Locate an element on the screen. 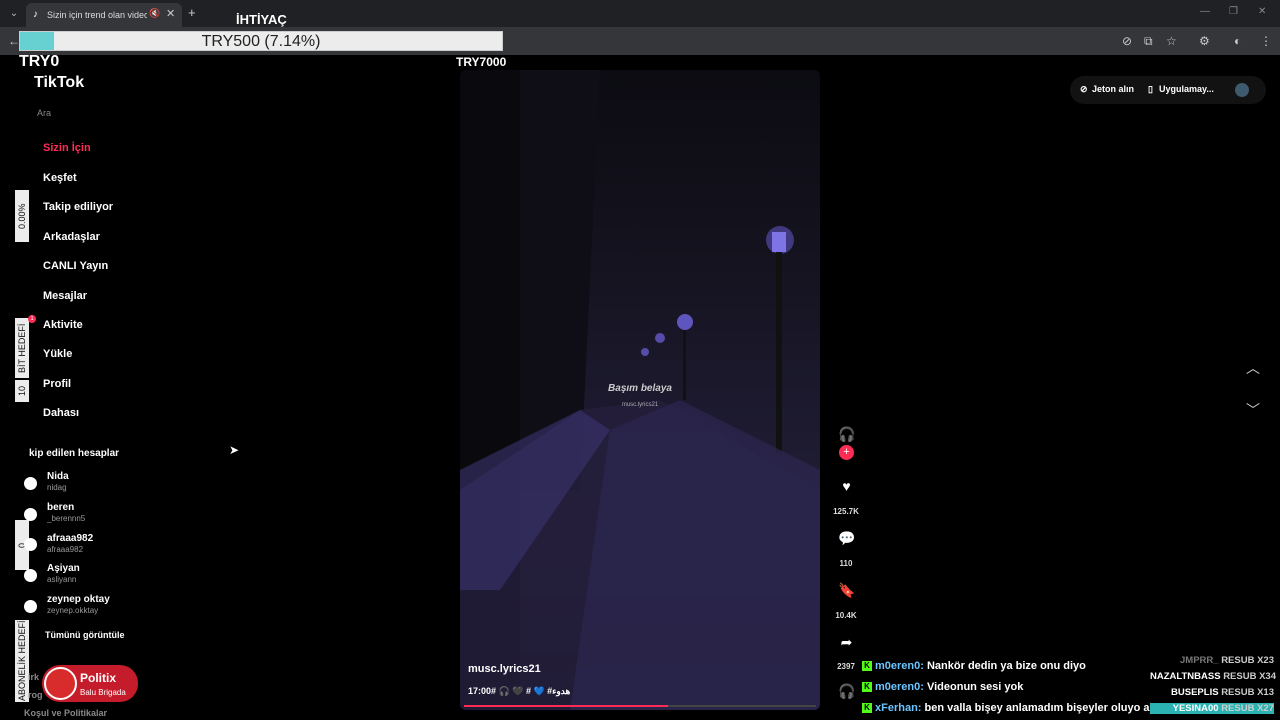  sidebar-item-profile: Profil is located at coordinates (57, 384).